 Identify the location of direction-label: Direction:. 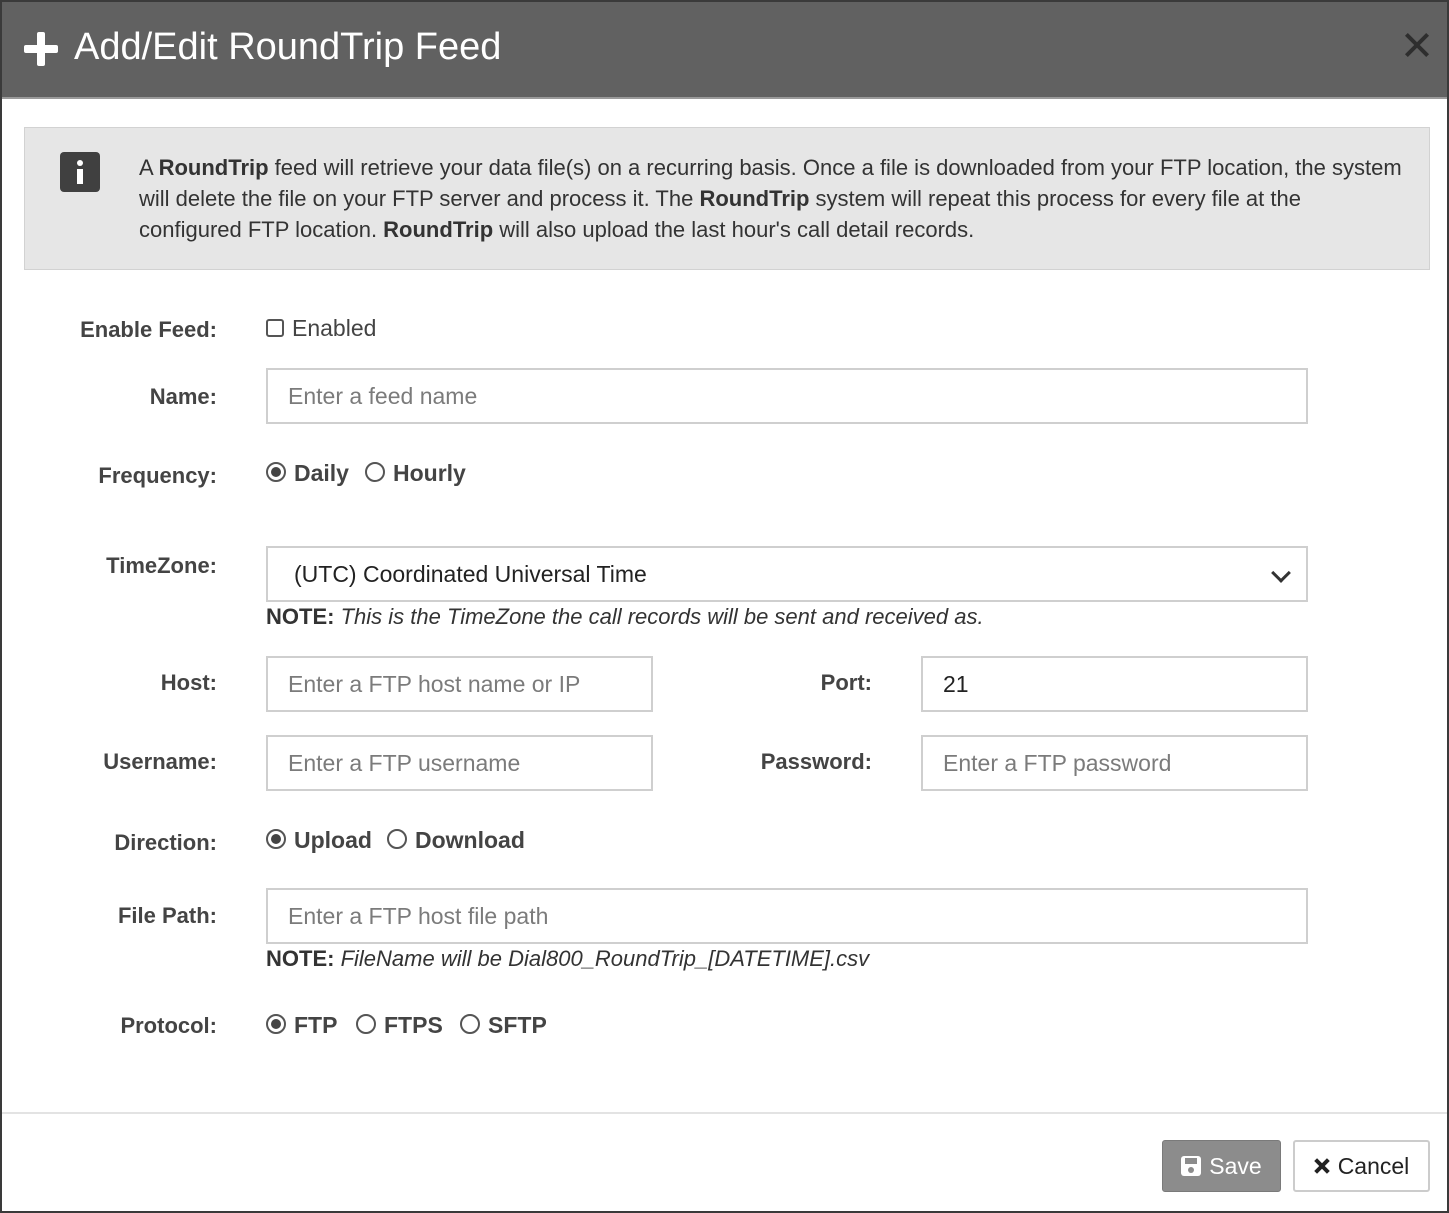
(165, 842).